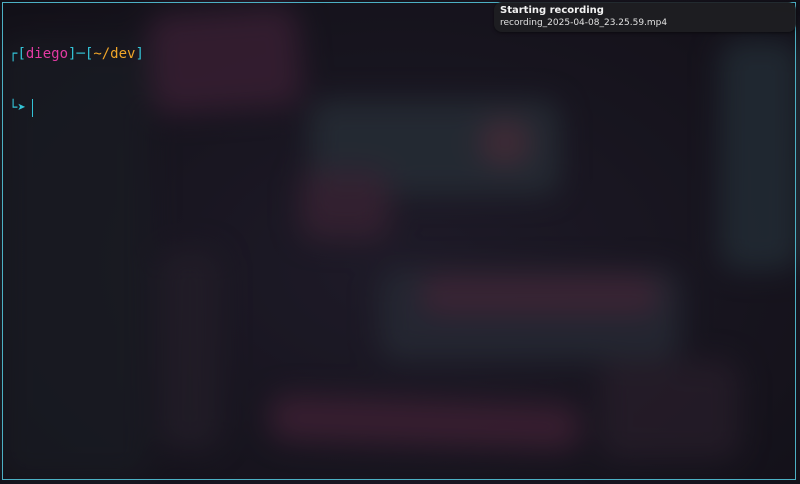 The image size is (800, 484). I want to click on prompt-line-2: └➤, so click(76, 109).